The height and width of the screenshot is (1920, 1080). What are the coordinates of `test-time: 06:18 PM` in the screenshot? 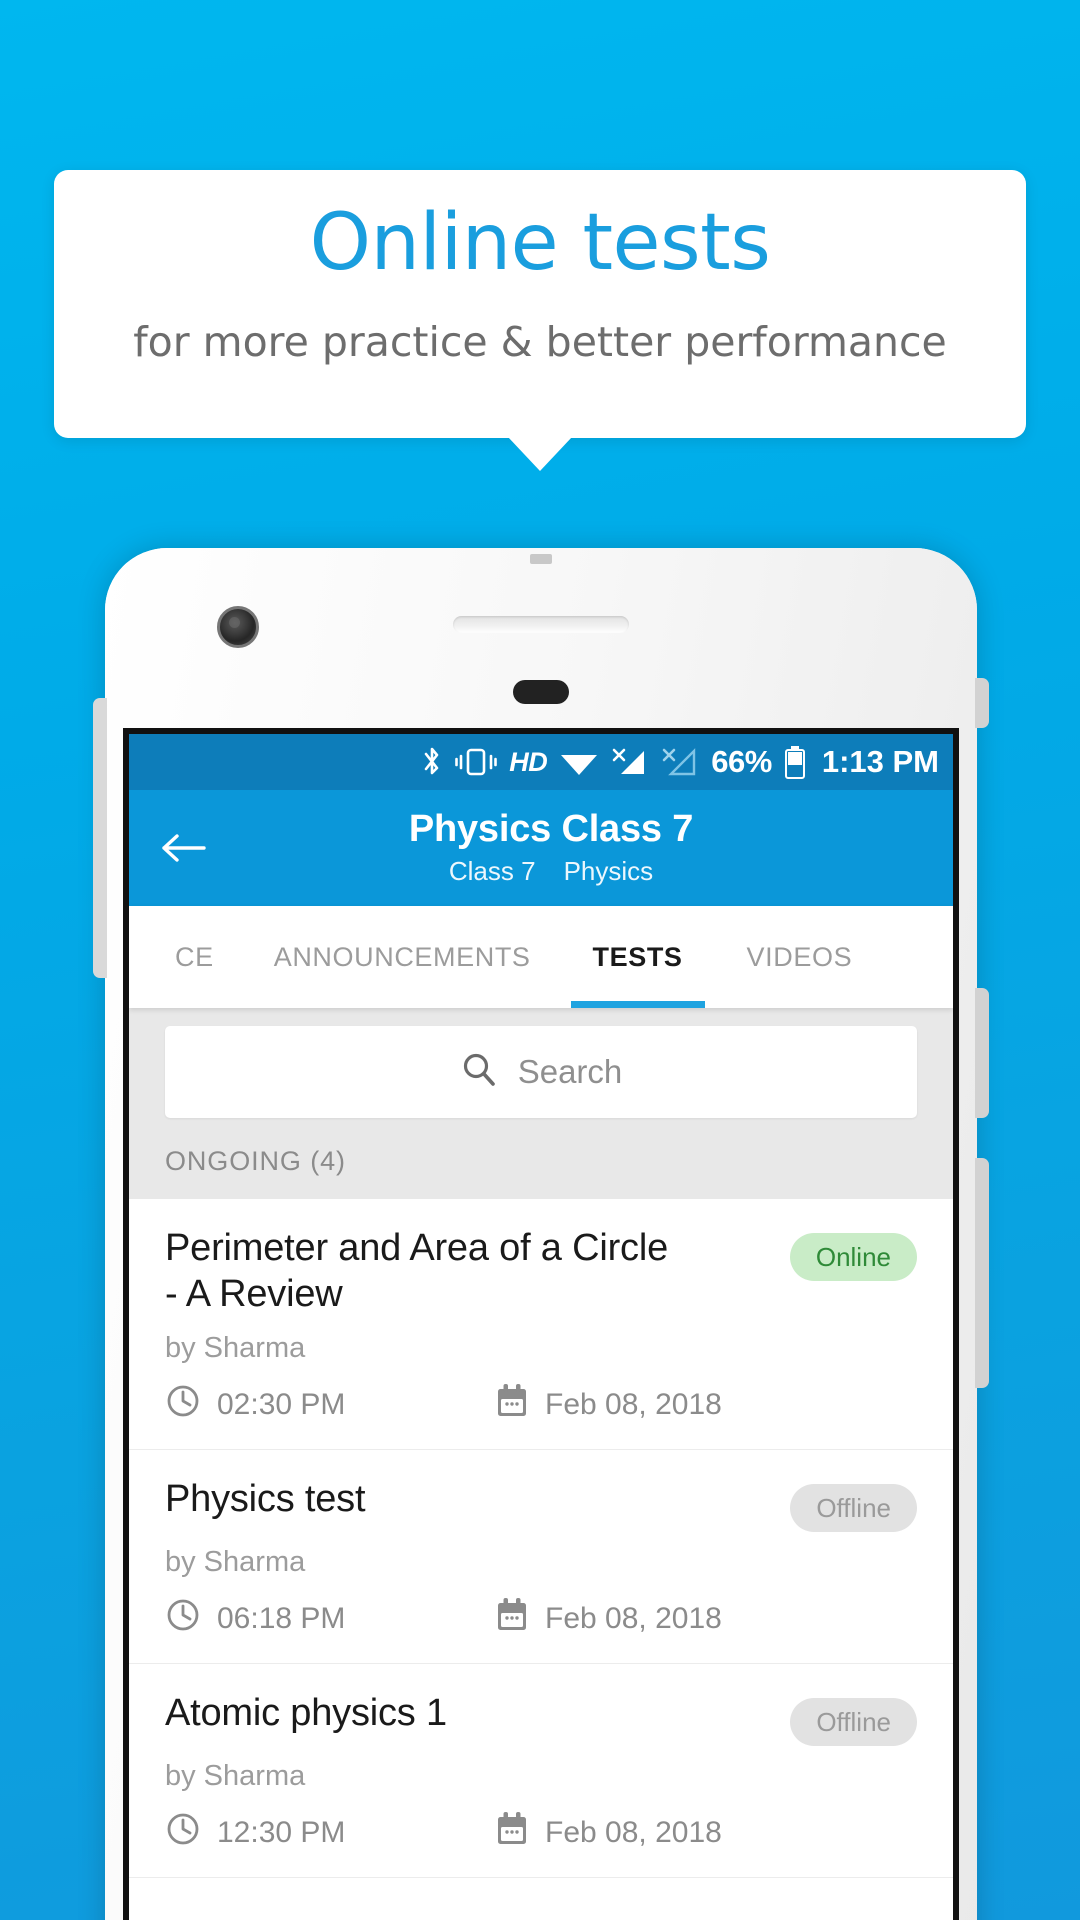 It's located at (330, 1619).